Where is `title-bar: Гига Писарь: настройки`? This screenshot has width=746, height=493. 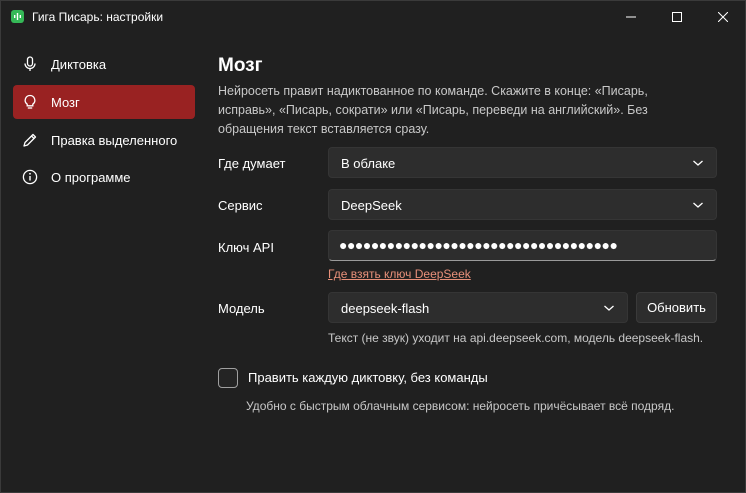
title-bar: Гига Писарь: настройки is located at coordinates (373, 17).